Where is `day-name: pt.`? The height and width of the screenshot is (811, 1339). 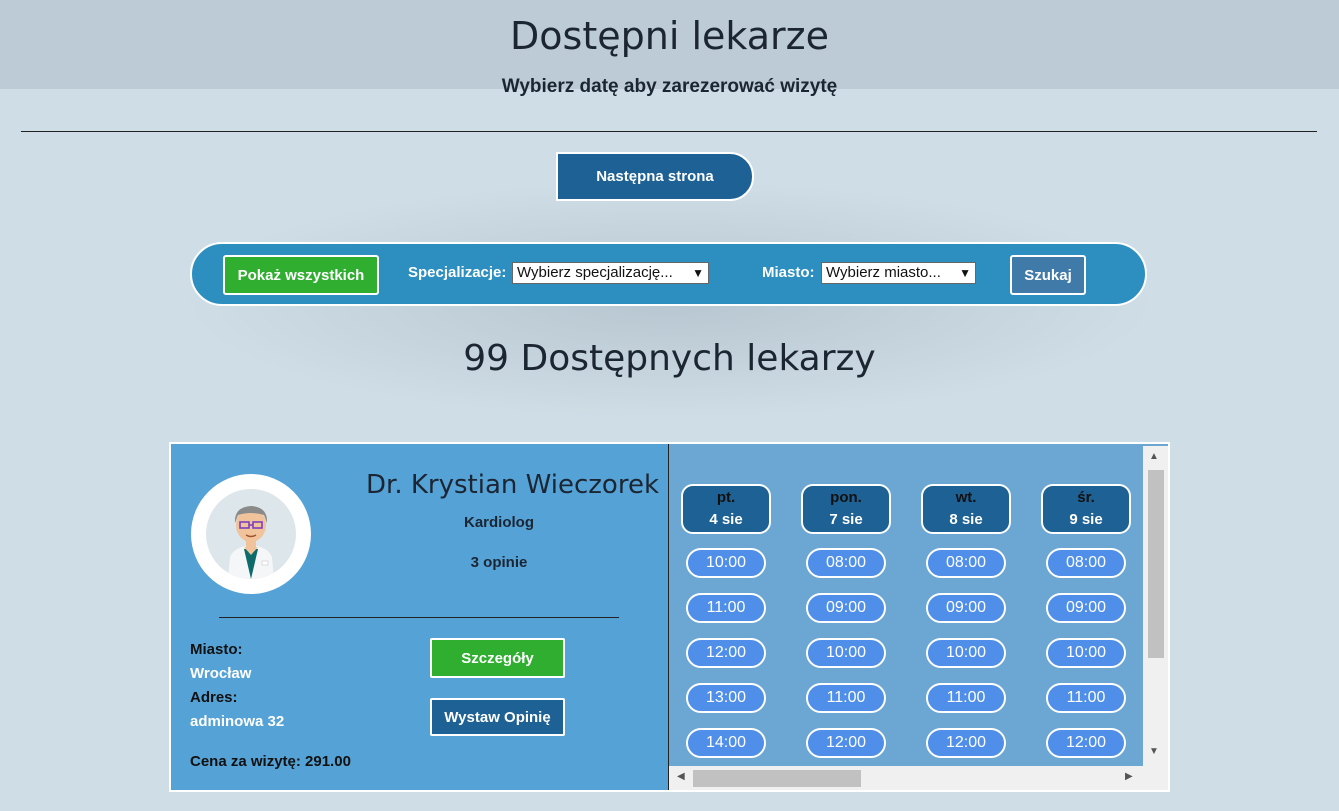
day-name: pt. is located at coordinates (726, 497).